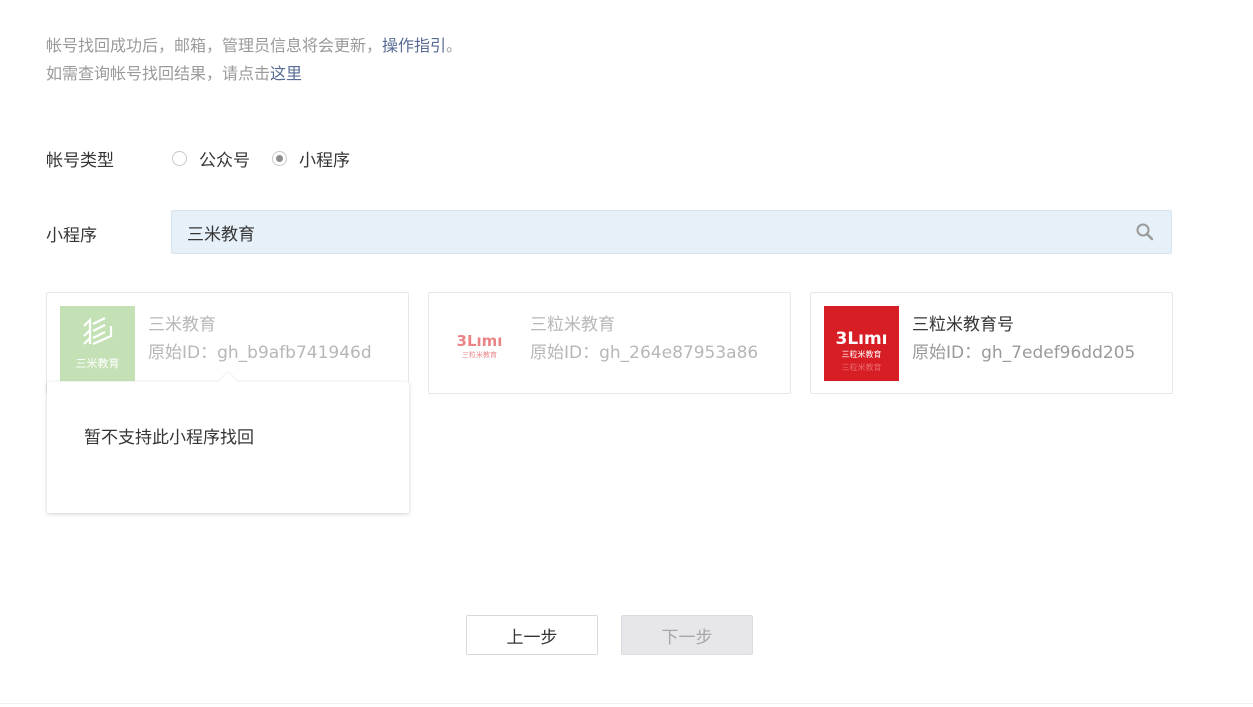  I want to click on notice-line-1-end: 。, so click(454, 45).